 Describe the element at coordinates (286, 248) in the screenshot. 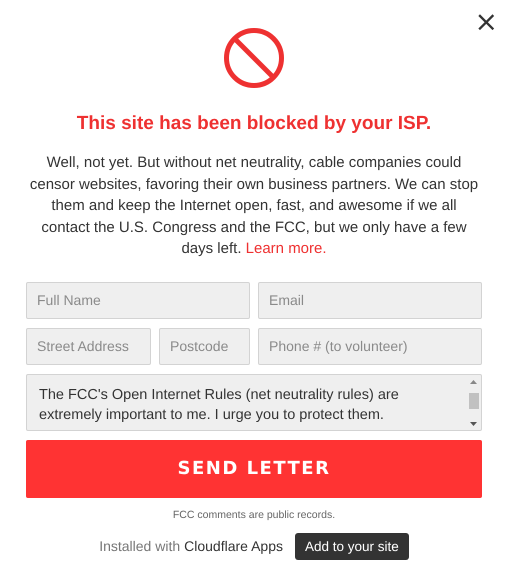

I see `learn-more-link: Learn more.` at that location.